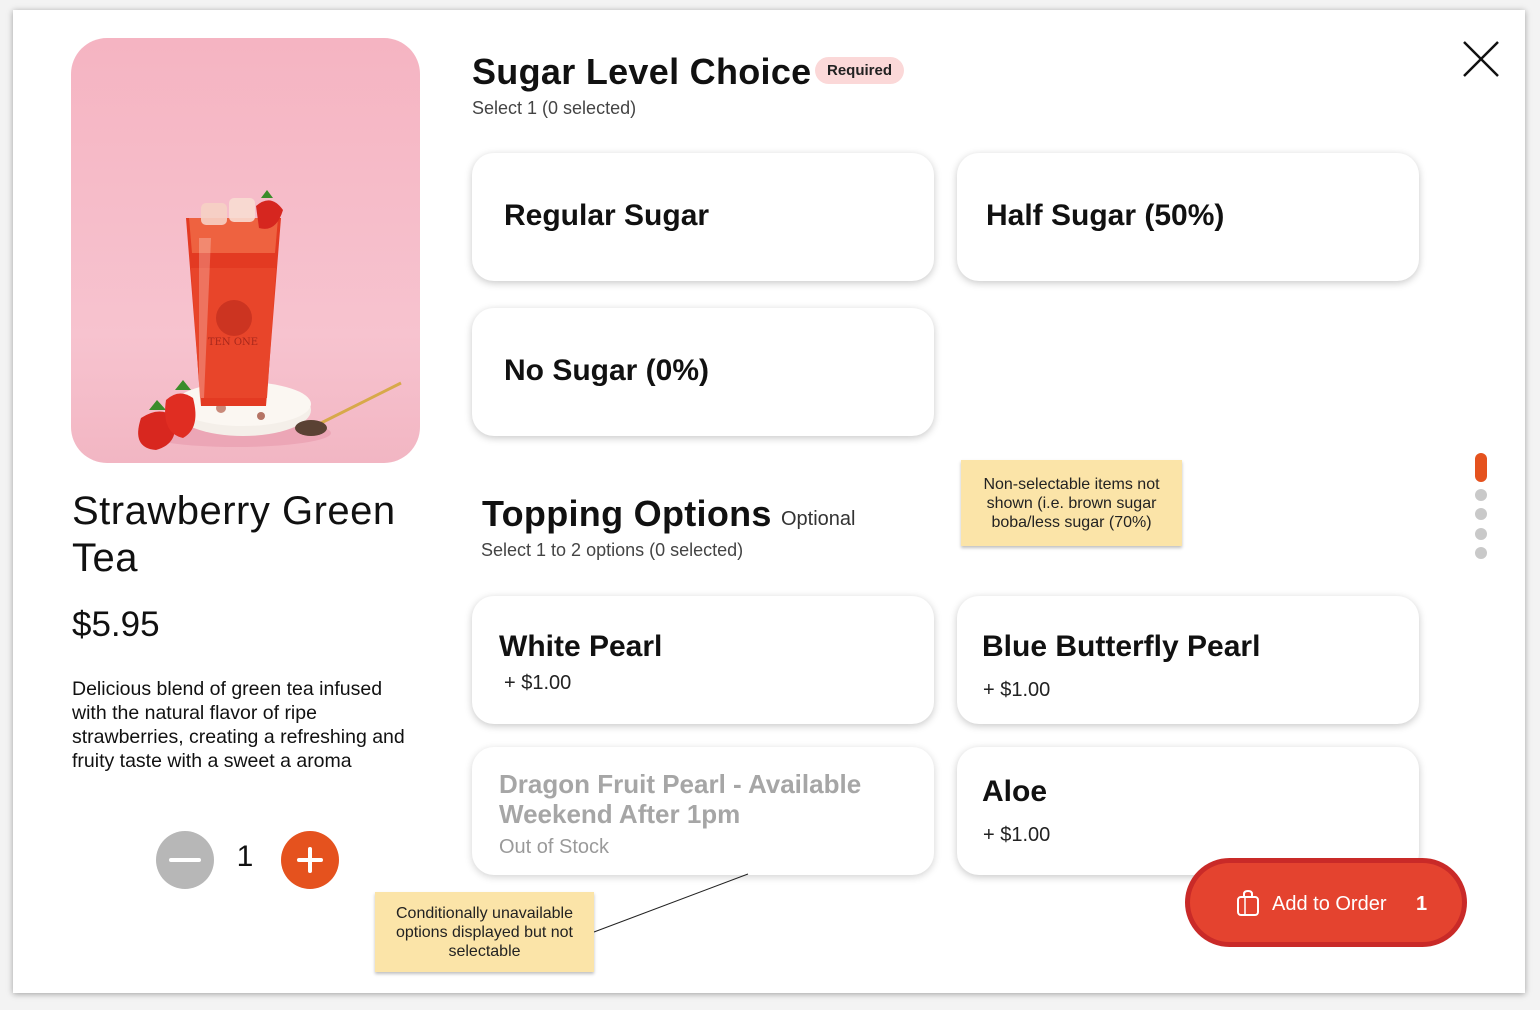  I want to click on sugar-option-half: Half Sugar (50%), so click(1188, 217).